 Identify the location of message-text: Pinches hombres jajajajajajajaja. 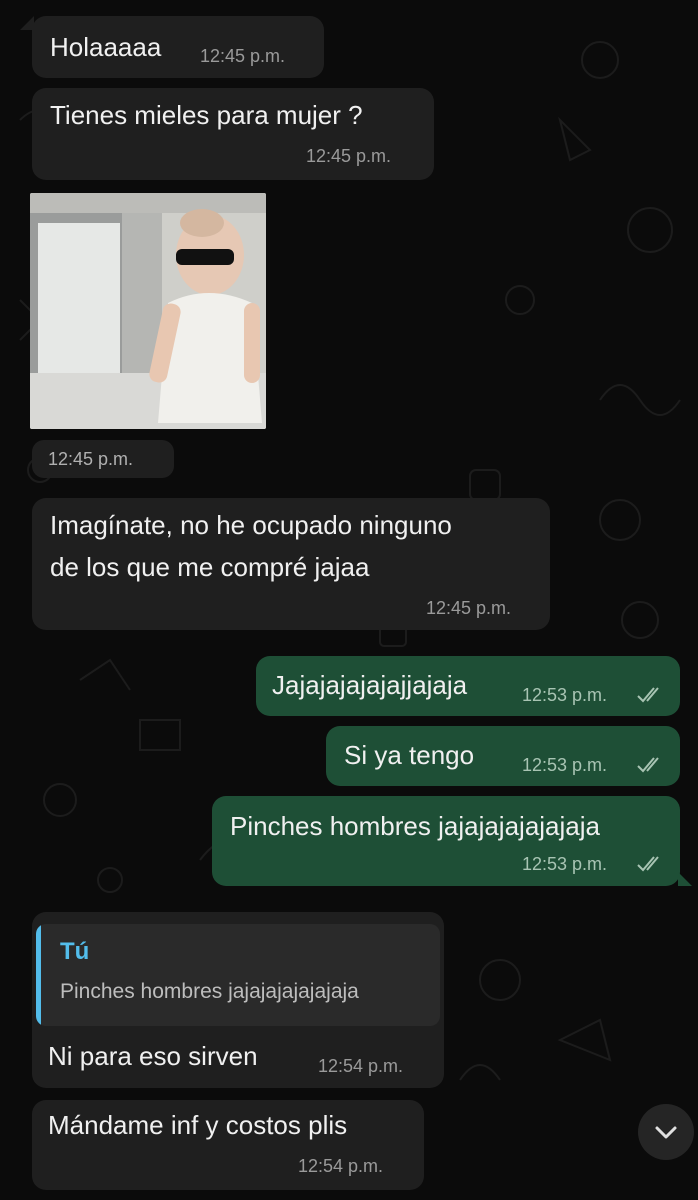
(415, 826).